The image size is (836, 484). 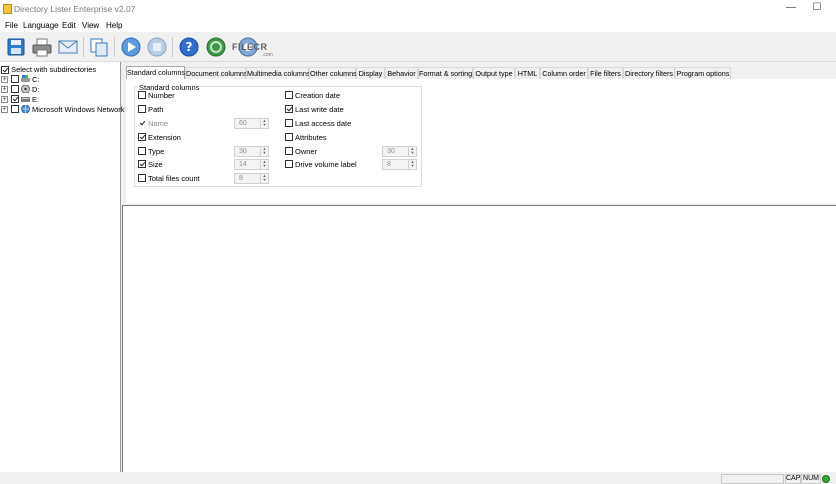 I want to click on status-num: NUM, so click(x=811, y=479).